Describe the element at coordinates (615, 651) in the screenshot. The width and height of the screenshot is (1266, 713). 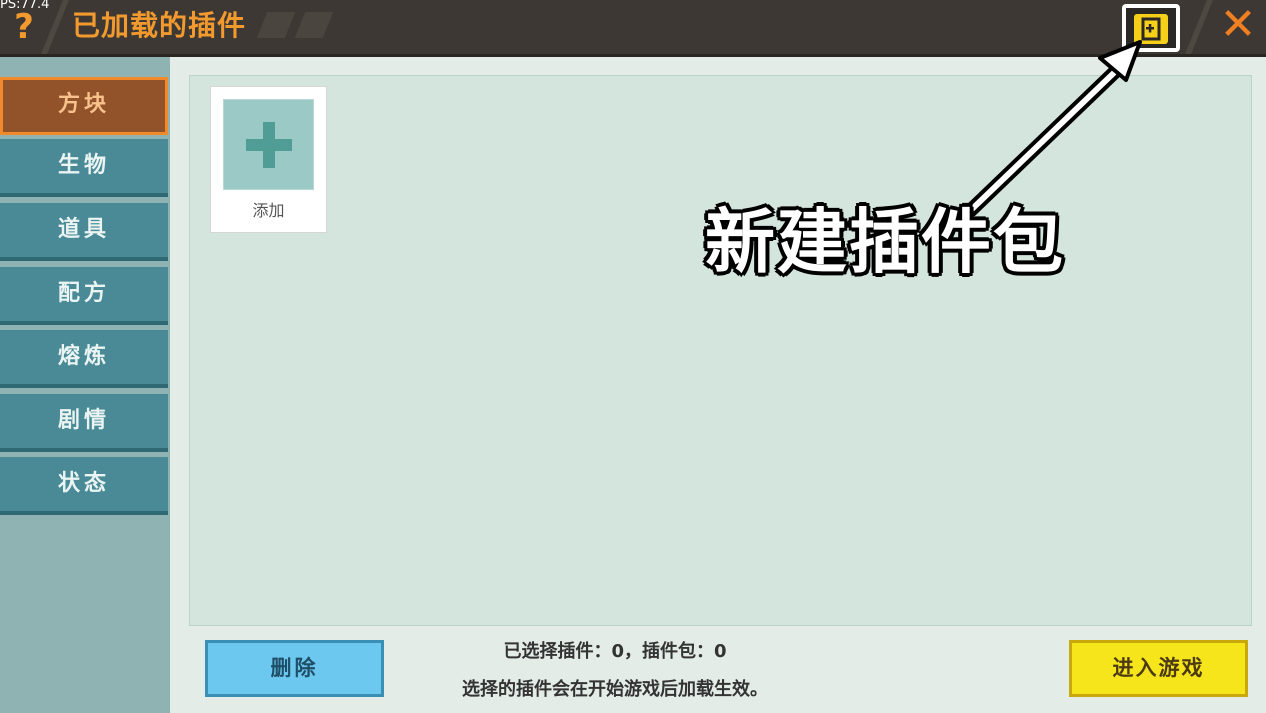
I see `selection-status: 已选择插件：0，插件包：0` at that location.